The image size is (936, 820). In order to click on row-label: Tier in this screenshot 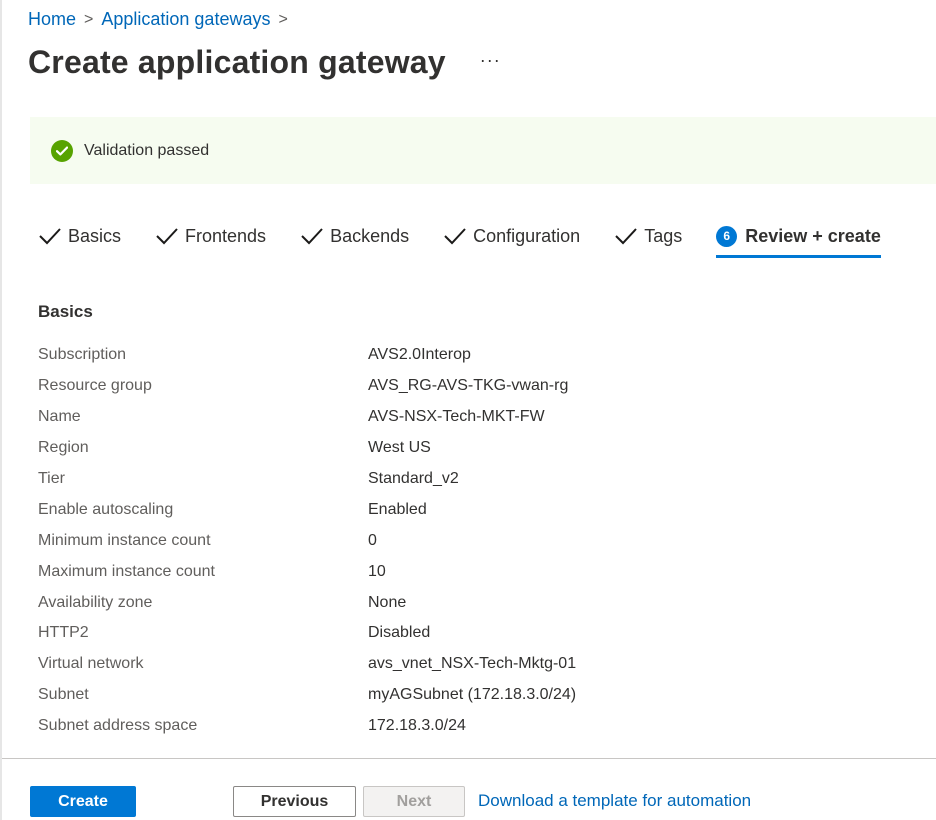, I will do `click(51, 478)`.